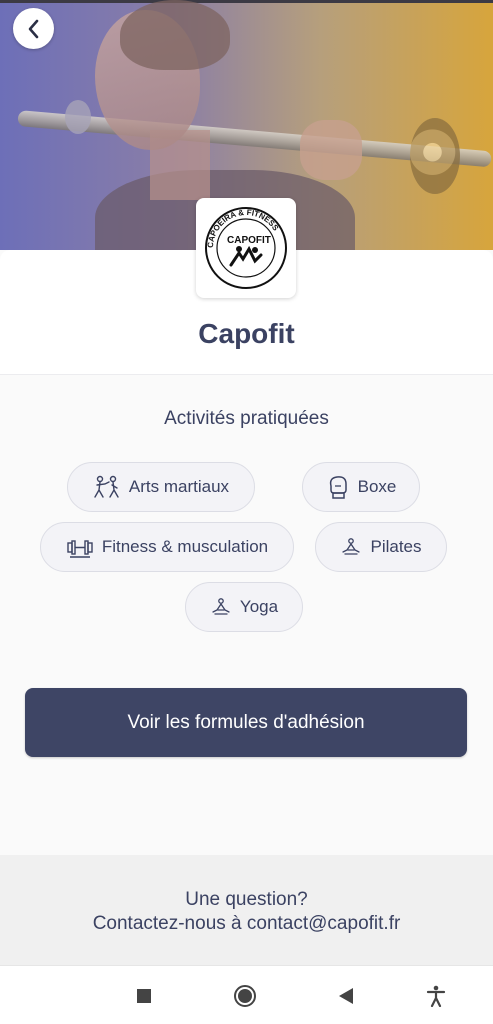 Image resolution: width=493 pixels, height=1024 pixels. What do you see at coordinates (396, 546) in the screenshot?
I see `activity-label: Pilates` at bounding box center [396, 546].